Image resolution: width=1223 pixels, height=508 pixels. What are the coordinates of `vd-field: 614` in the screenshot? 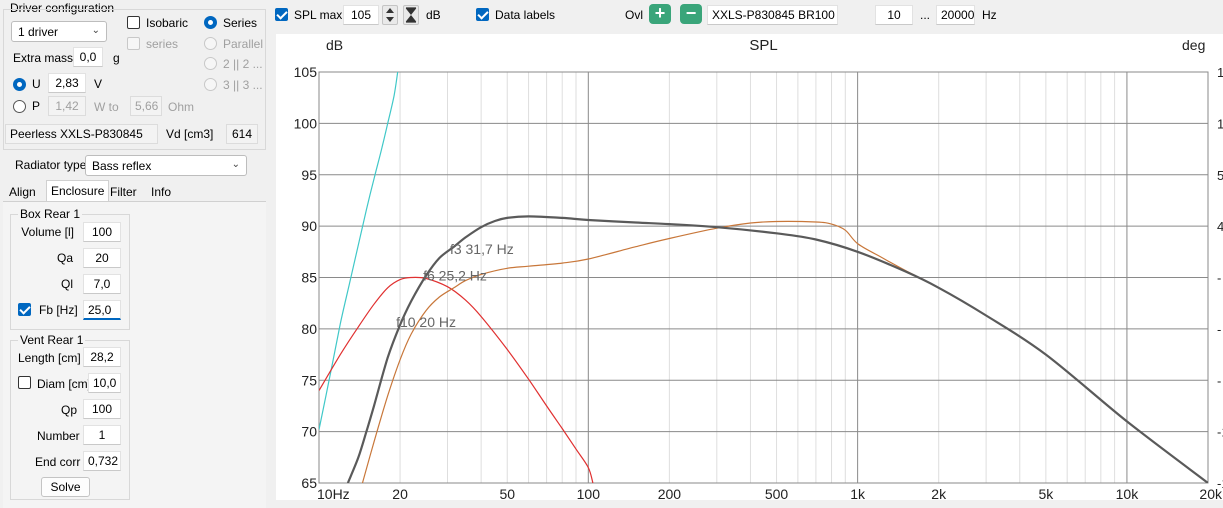 It's located at (242, 134).